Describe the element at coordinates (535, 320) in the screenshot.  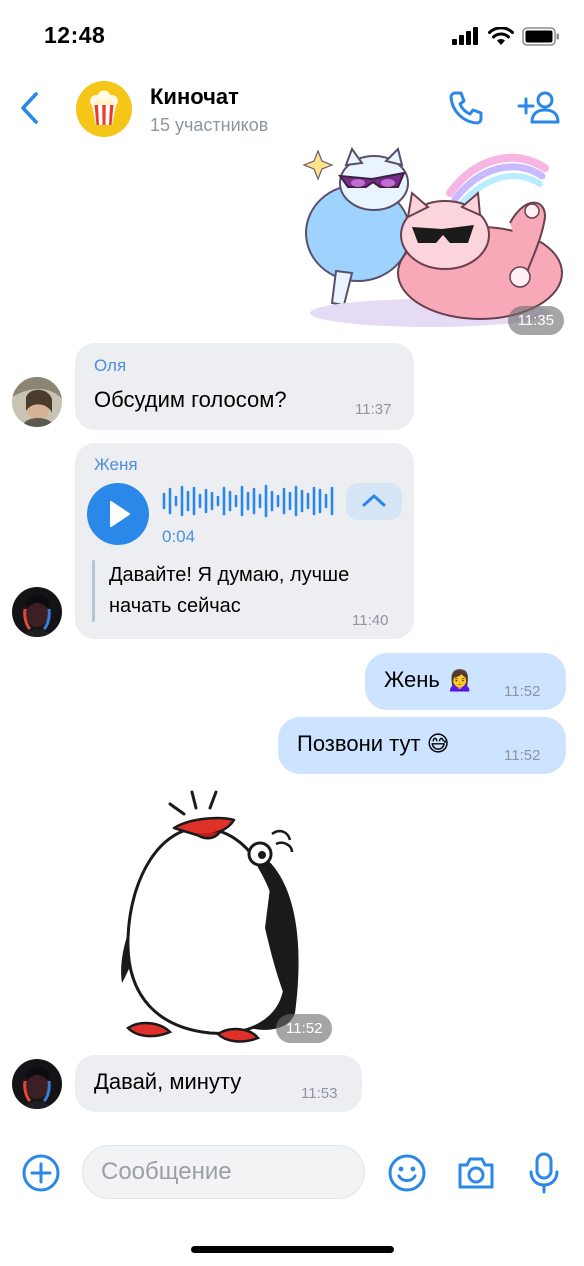
I see `sticker-time: 11:35` at that location.